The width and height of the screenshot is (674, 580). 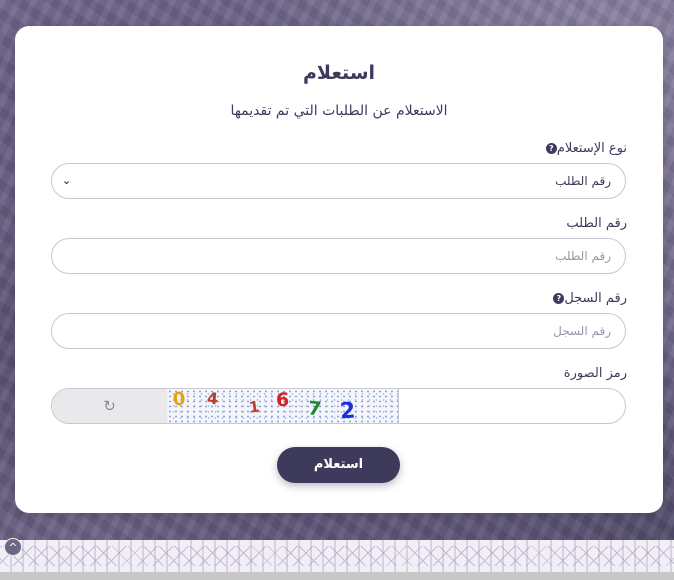 What do you see at coordinates (591, 148) in the screenshot?
I see `inquiry-type-label-text: نوع الإستعلام` at bounding box center [591, 148].